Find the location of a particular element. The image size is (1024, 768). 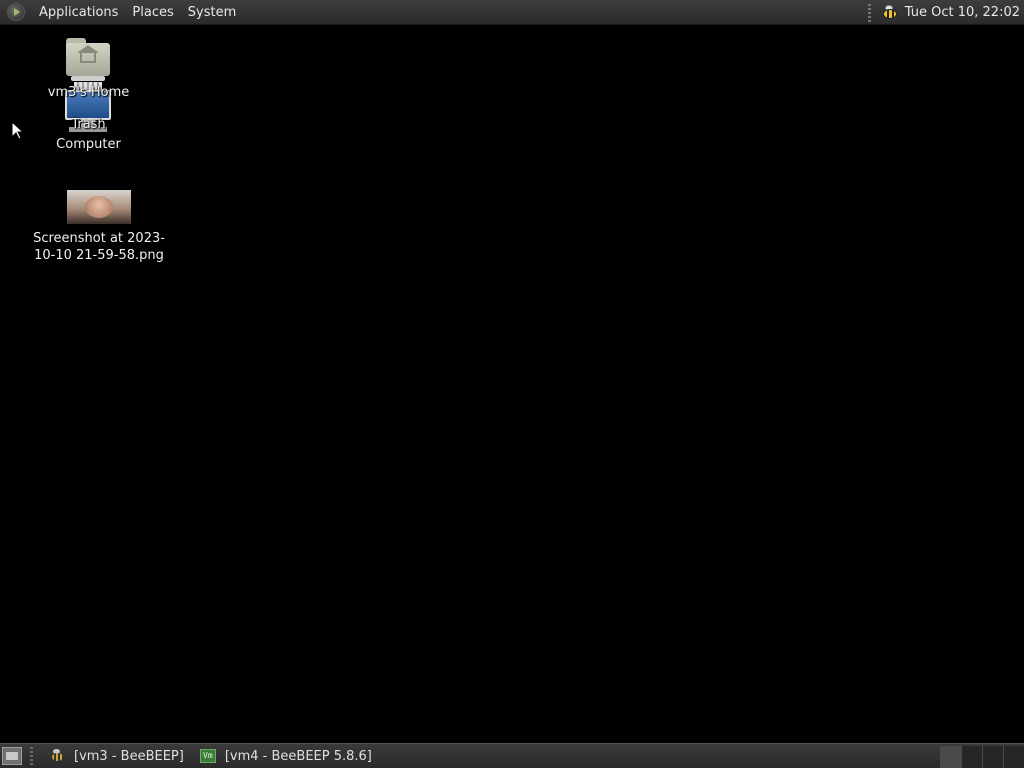

screenshot-file-label: Screenshot at 2023-10-10 21-59-58.png is located at coordinates (99, 247).